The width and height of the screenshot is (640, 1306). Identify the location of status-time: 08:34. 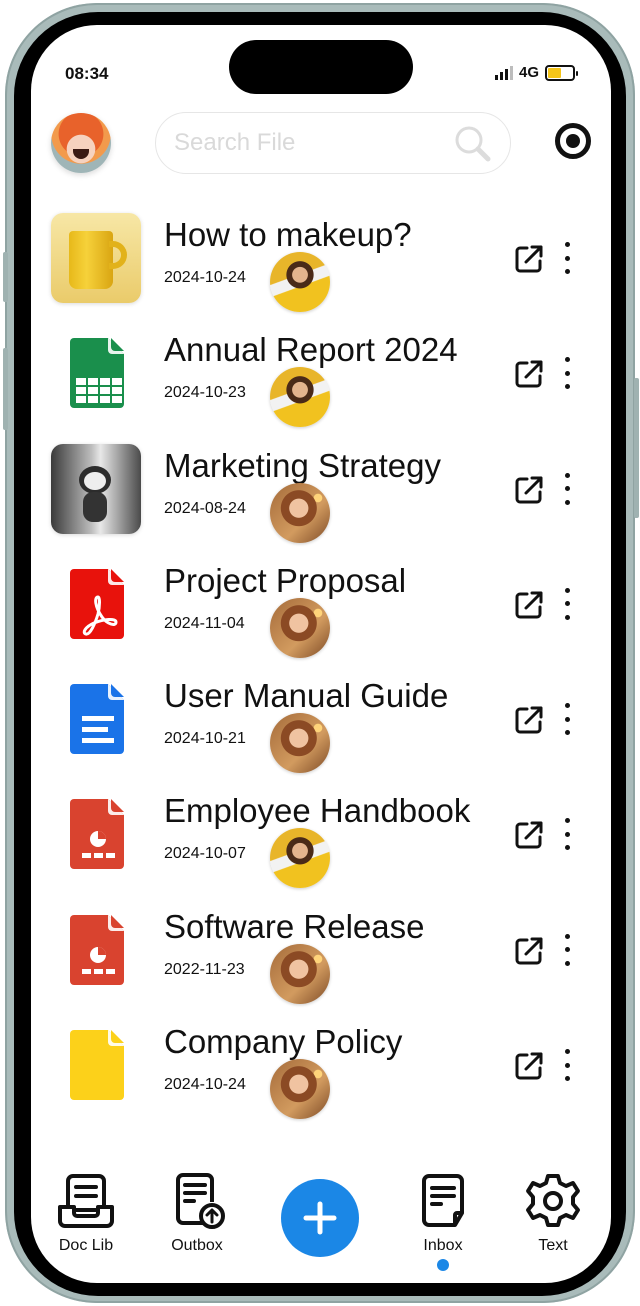
(87, 73).